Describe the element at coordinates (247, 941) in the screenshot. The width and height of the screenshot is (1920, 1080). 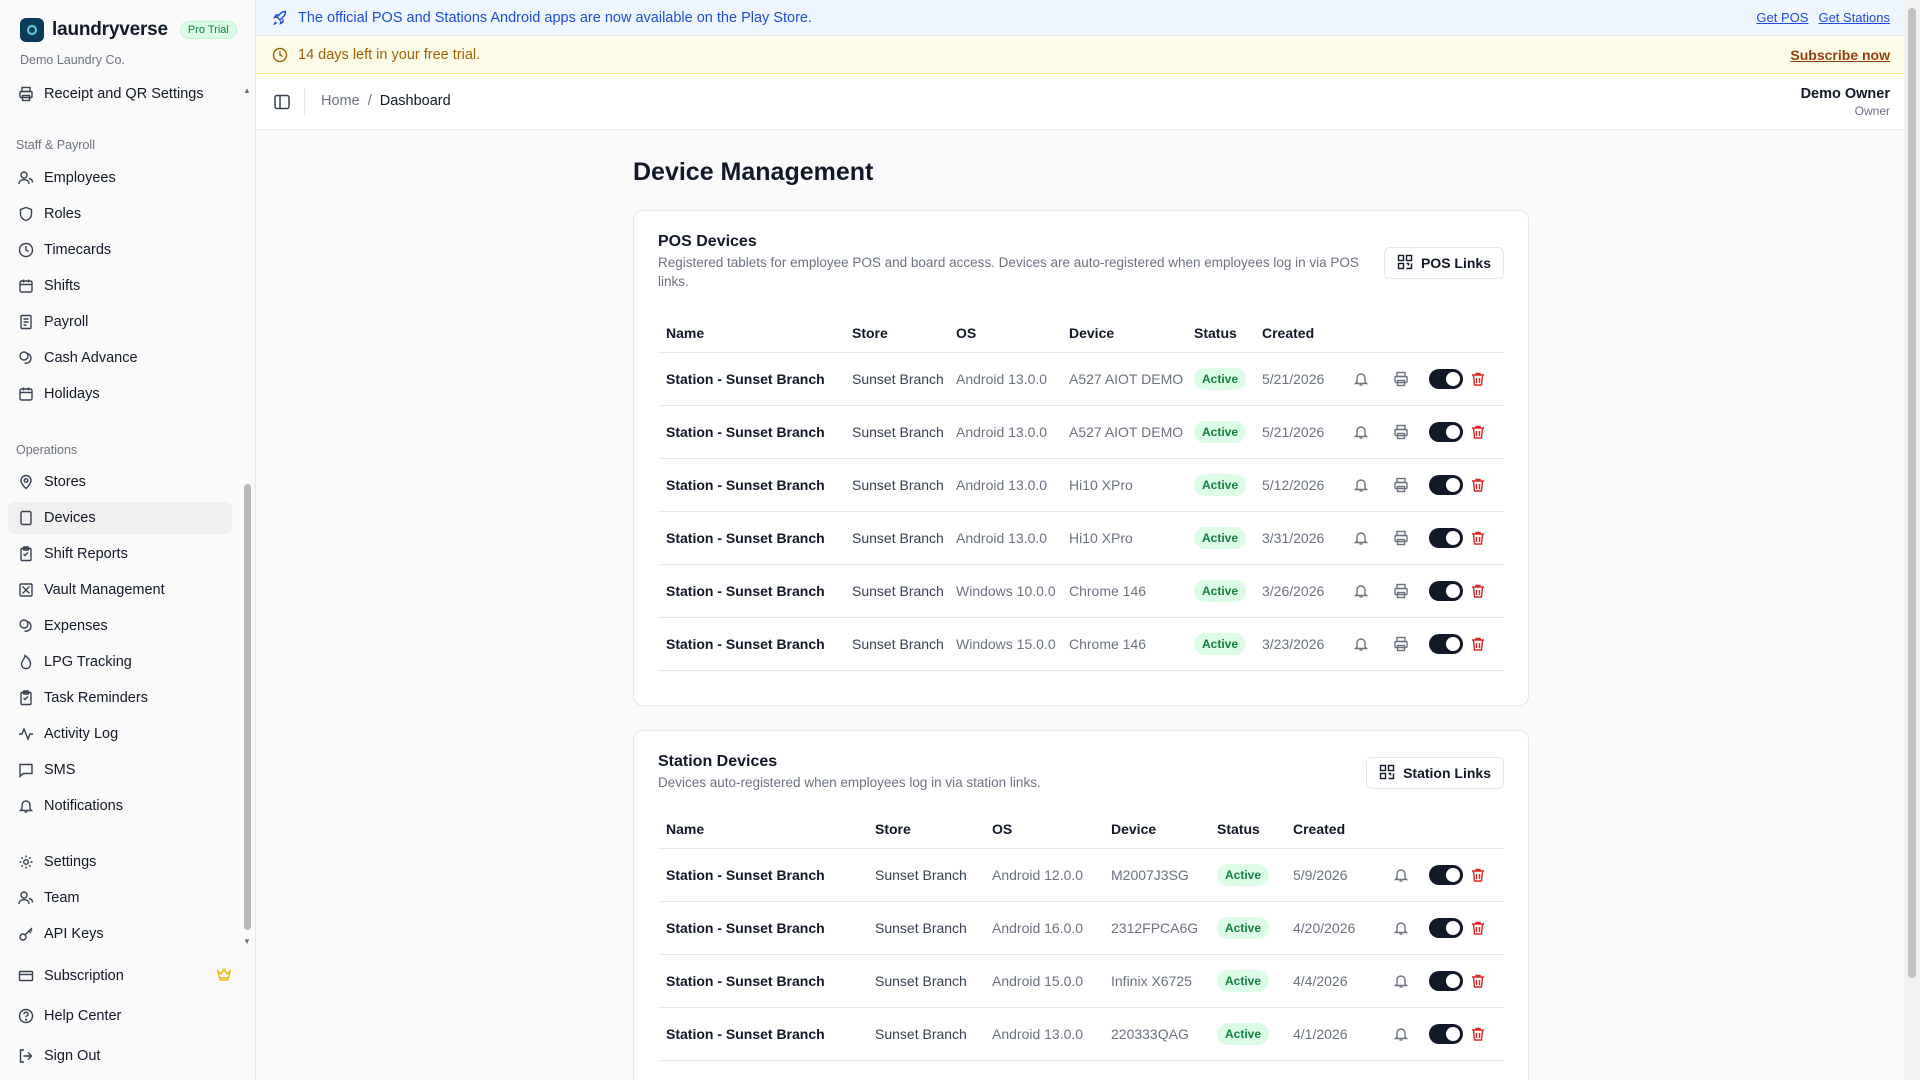
I see `sidebar-scroll-down: ▼` at that location.